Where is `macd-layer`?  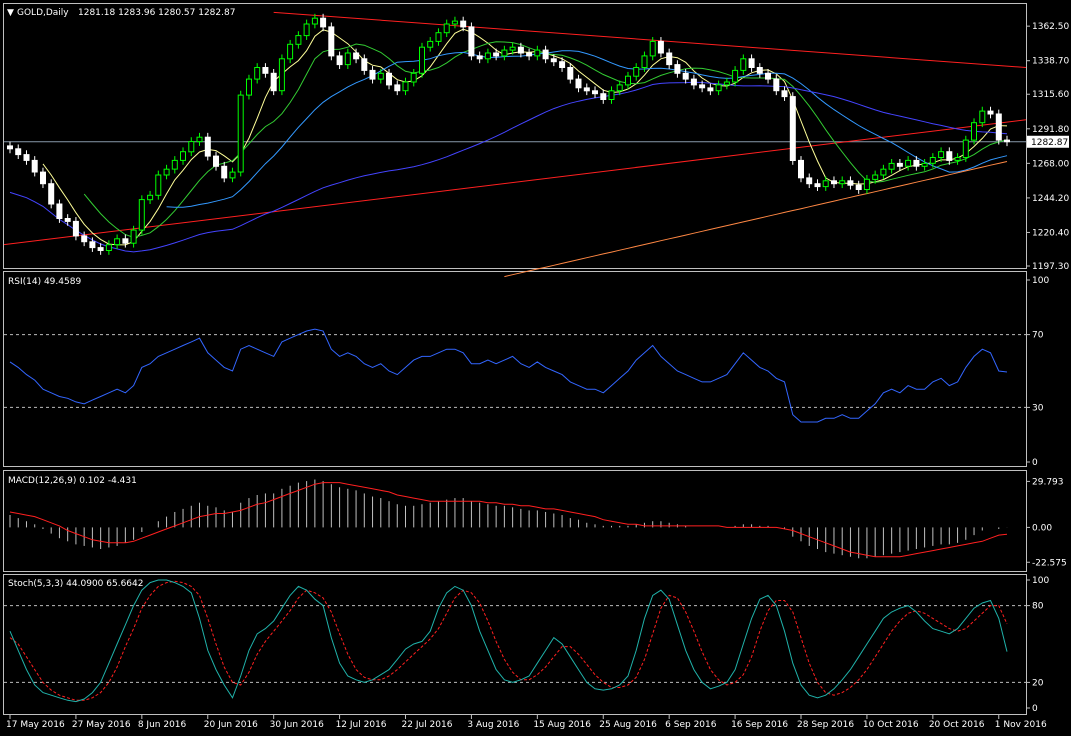
macd-layer is located at coordinates (508, 519).